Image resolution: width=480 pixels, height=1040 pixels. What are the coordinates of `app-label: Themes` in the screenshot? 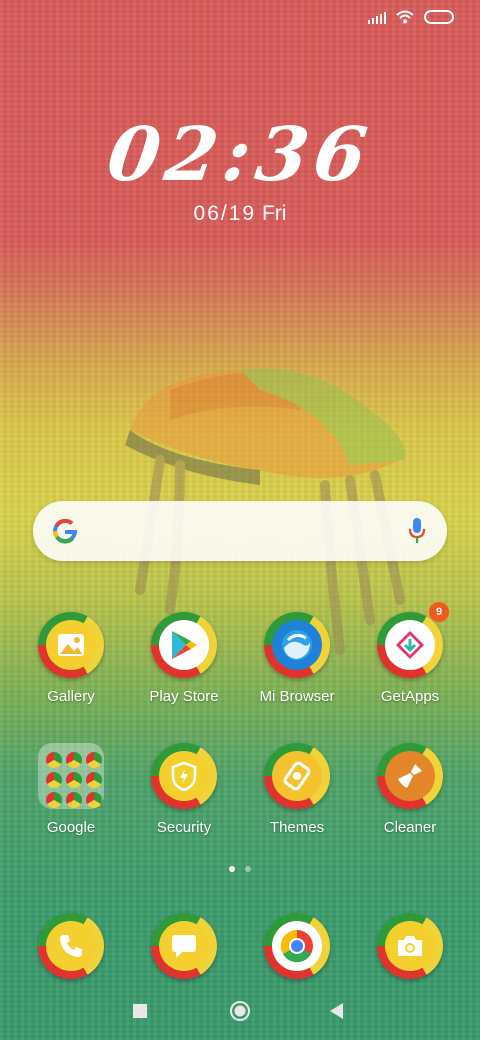 It's located at (297, 827).